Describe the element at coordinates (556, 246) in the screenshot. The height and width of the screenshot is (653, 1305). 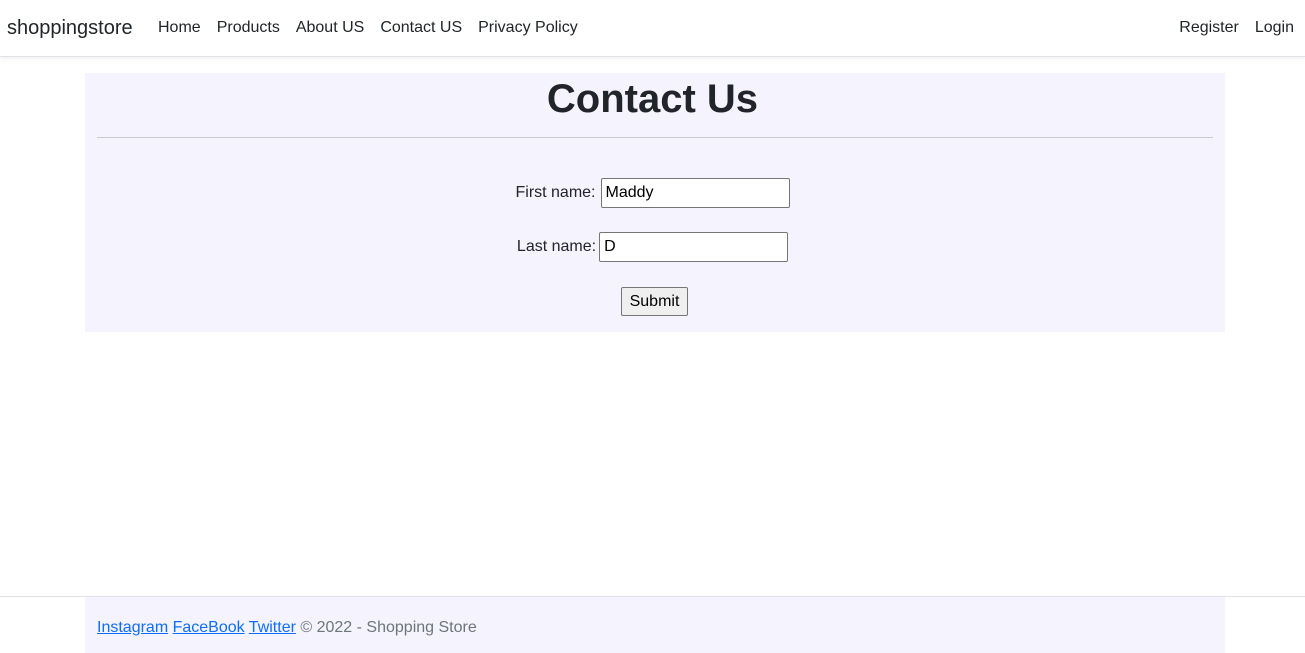
I see `last-name-label: Last name:` at that location.